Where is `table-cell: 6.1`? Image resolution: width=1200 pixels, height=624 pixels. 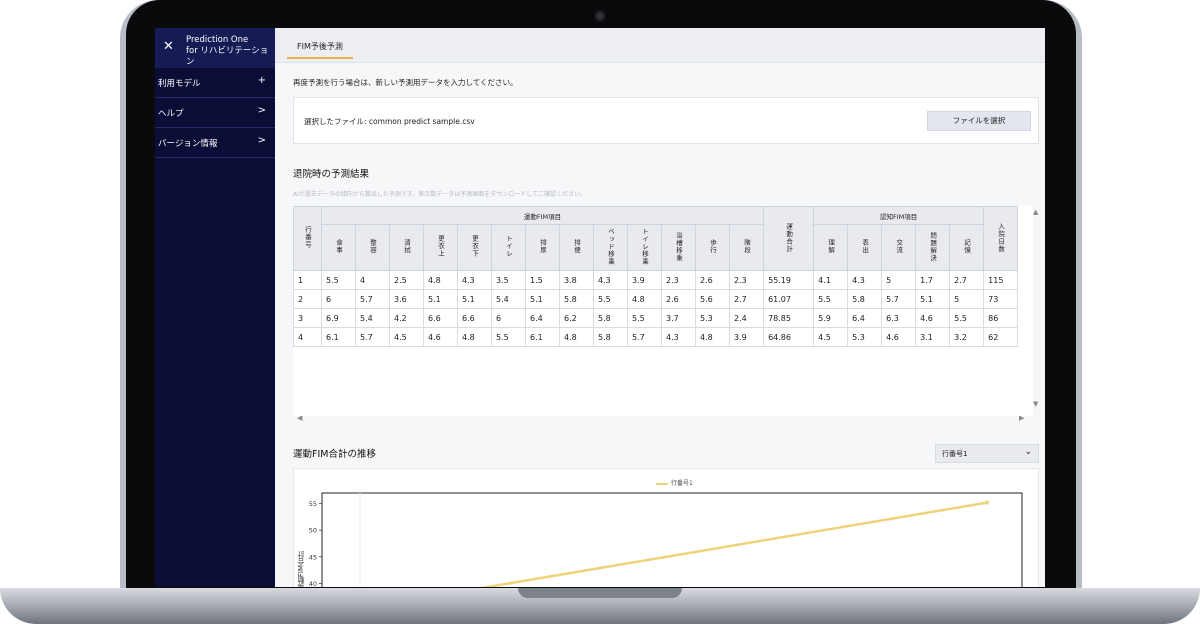 table-cell: 6.1 is located at coordinates (542, 337).